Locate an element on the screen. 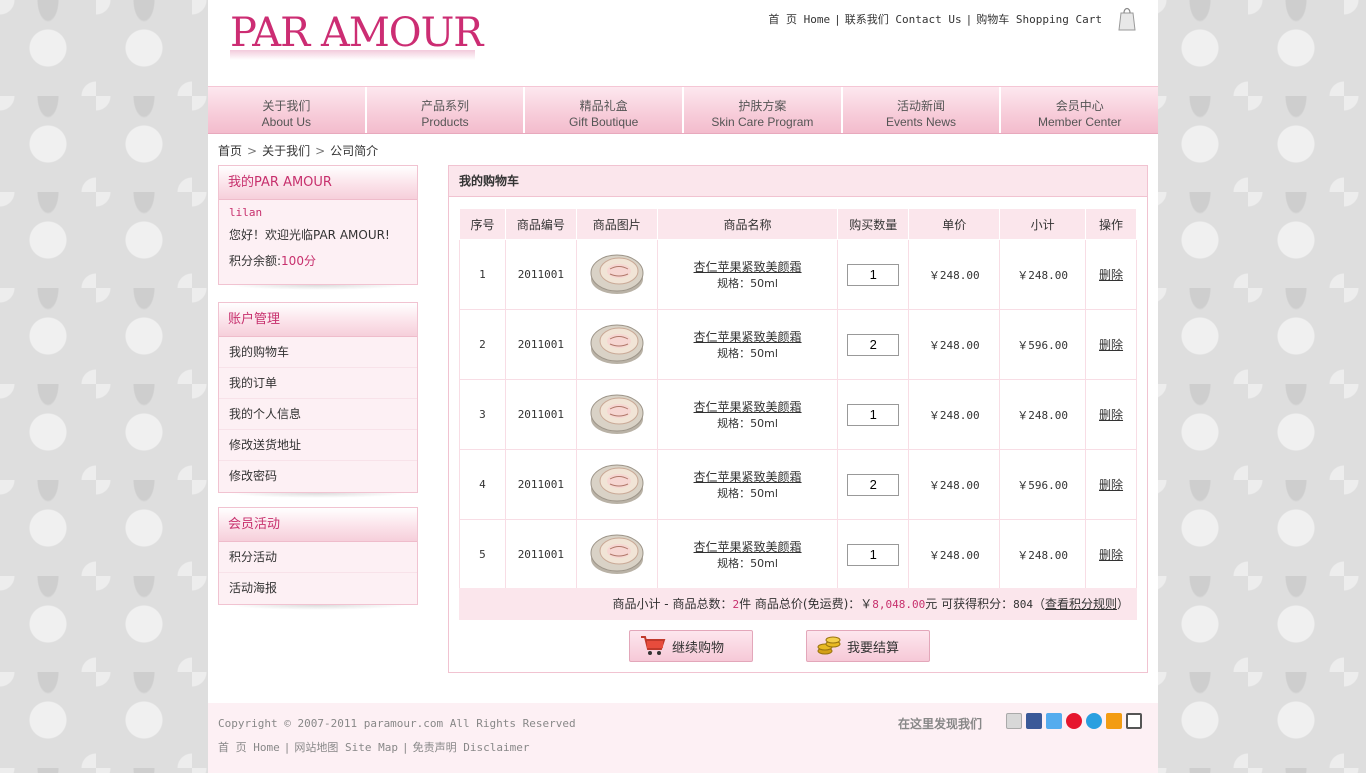 The image size is (1366, 773). nav-label-en: Member Center is located at coordinates (1080, 122).